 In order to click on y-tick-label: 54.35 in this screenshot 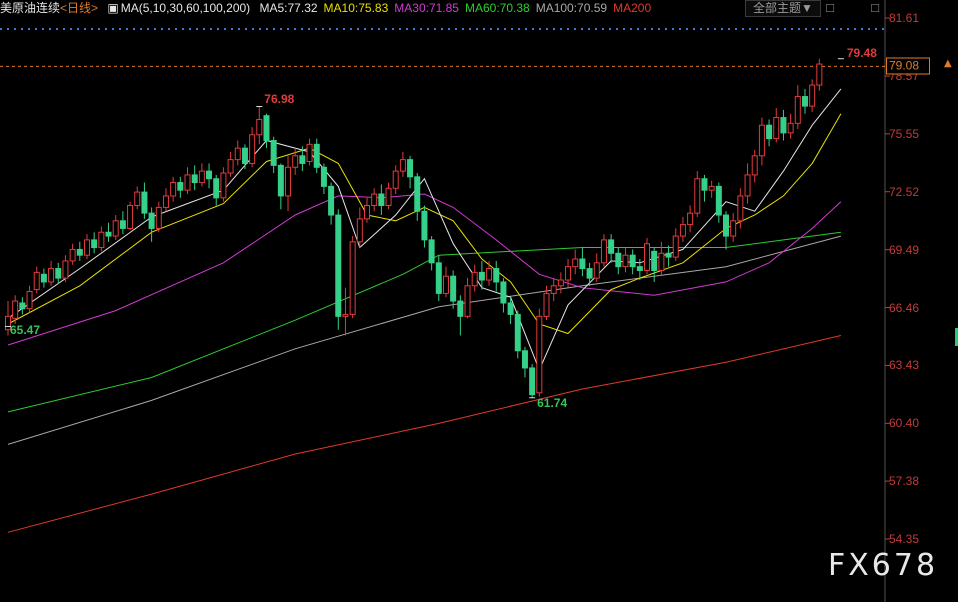, I will do `click(904, 539)`.